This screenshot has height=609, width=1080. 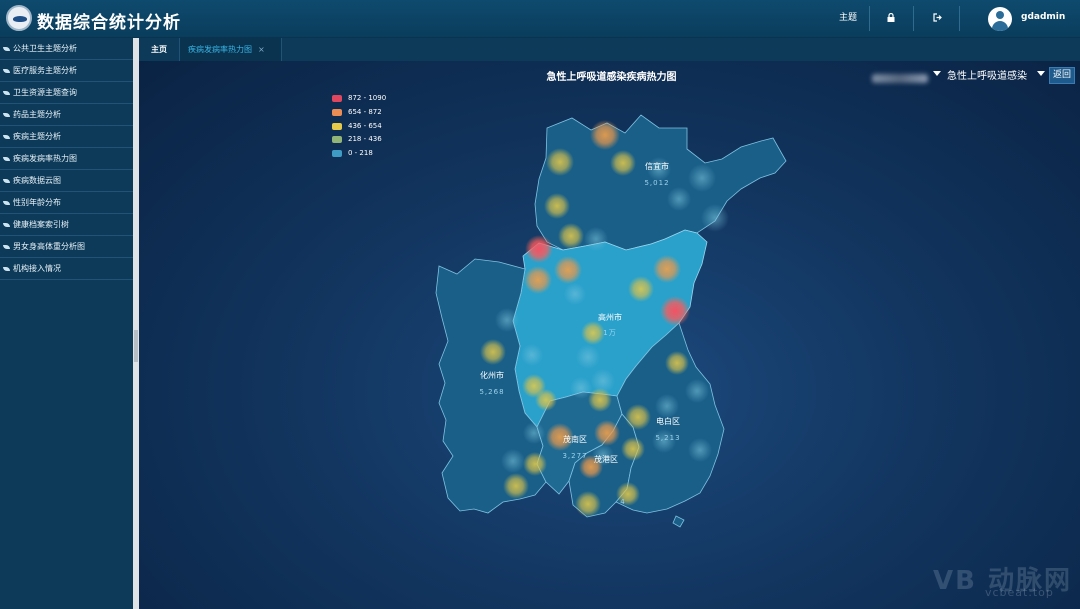 I want to click on splitter-grip, so click(x=136, y=346).